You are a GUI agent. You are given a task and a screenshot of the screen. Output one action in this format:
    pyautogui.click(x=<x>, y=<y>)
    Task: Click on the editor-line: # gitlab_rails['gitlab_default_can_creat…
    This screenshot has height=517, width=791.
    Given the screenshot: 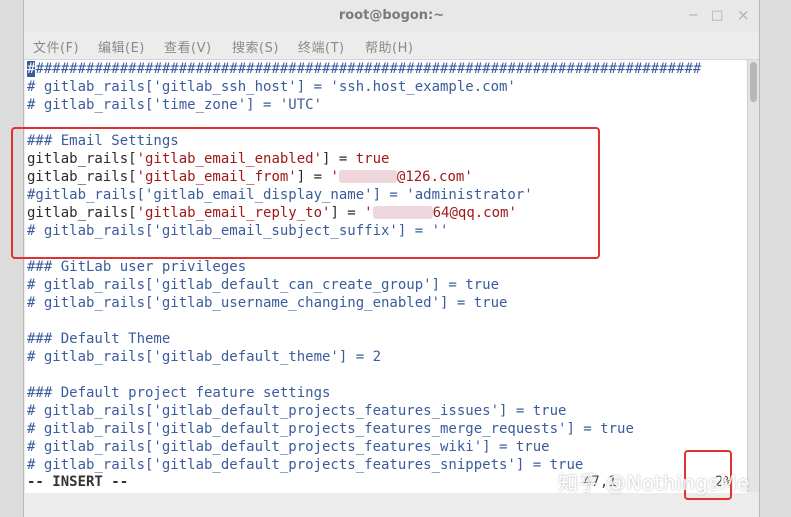 What is the action you would take?
    pyautogui.click(x=263, y=285)
    